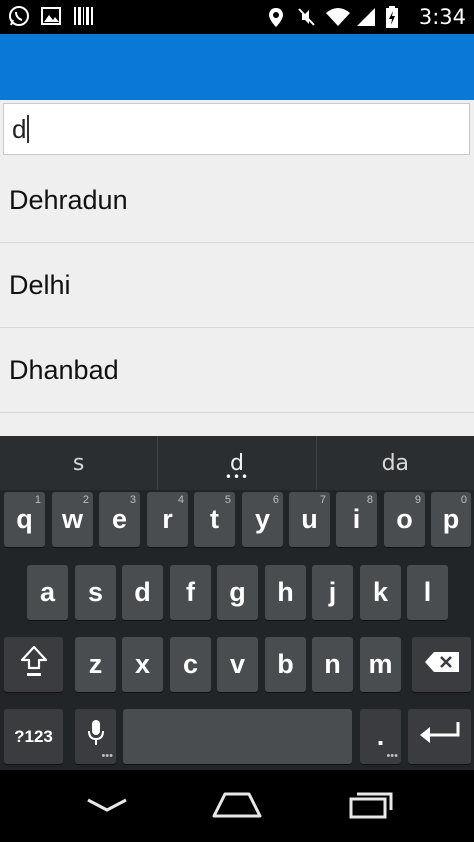 The image size is (474, 842). What do you see at coordinates (237, 17) in the screenshot?
I see `status-bar: 3:34` at bounding box center [237, 17].